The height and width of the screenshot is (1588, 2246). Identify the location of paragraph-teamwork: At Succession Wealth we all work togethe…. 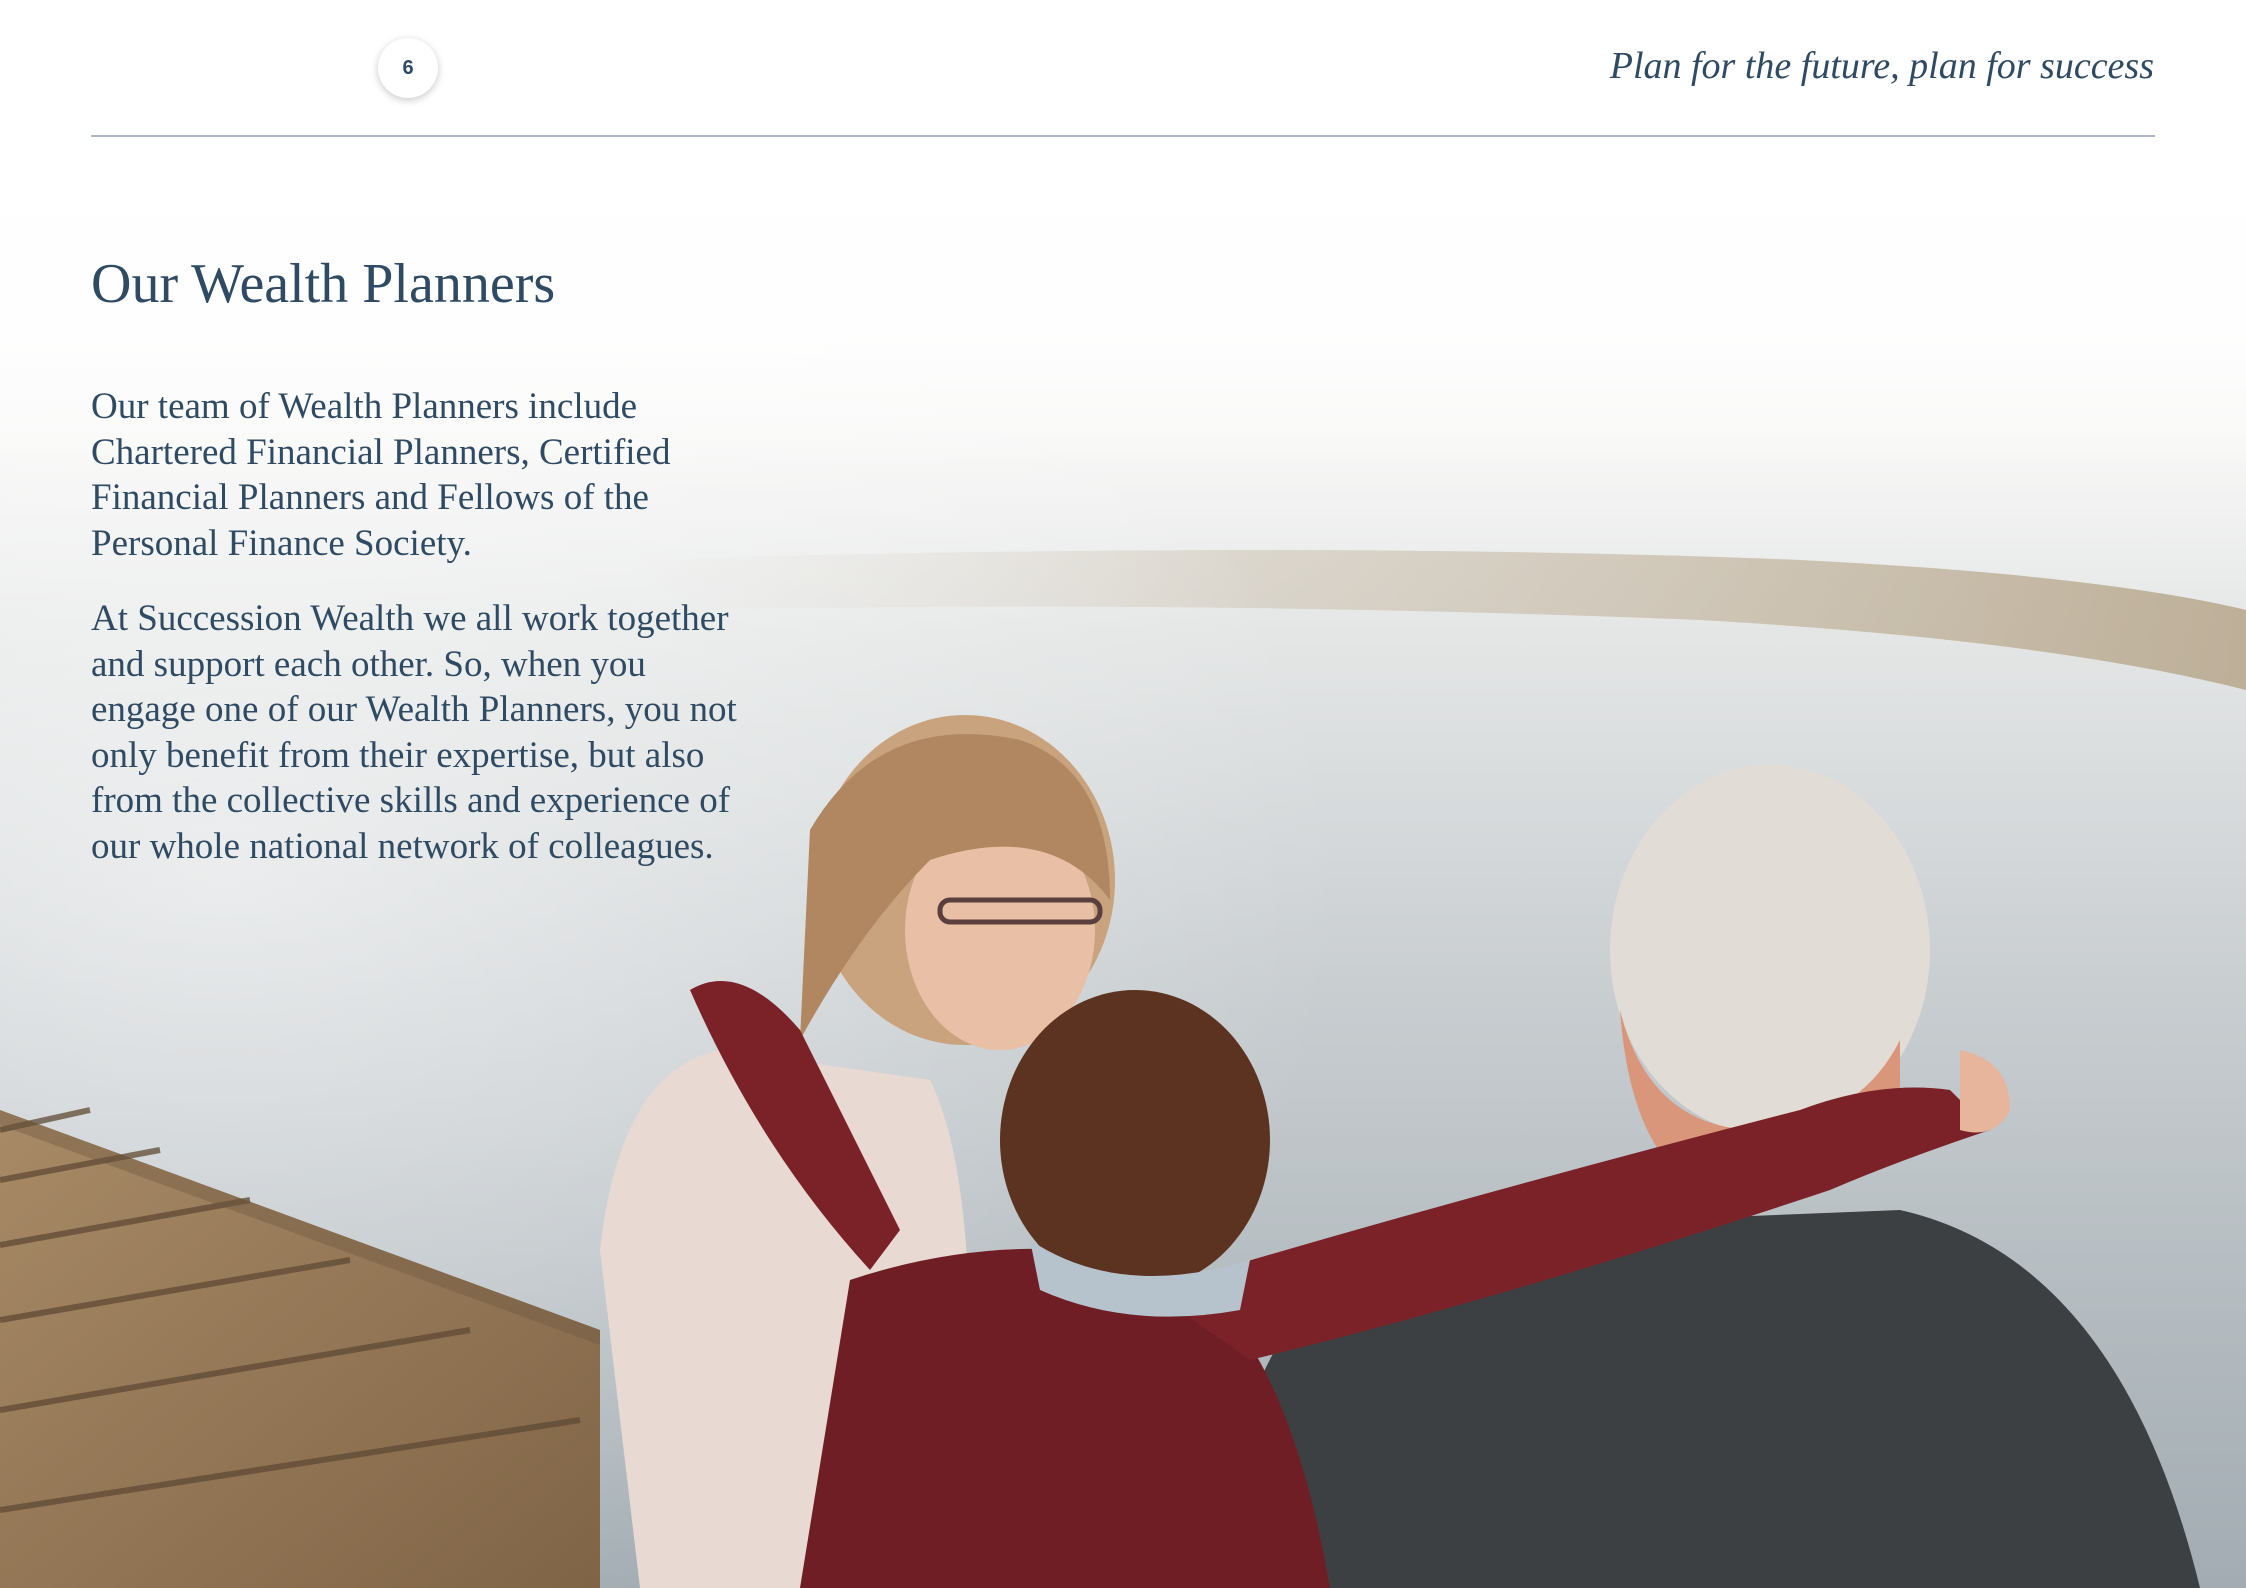
(414, 732).